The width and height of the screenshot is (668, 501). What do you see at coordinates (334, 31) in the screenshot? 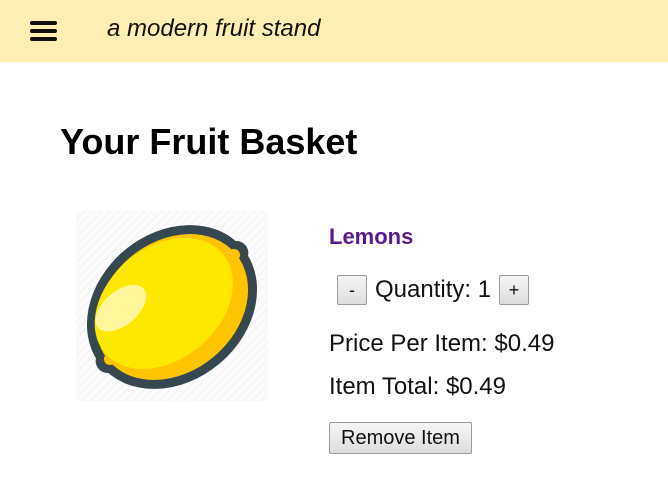
I see `site-header: a modern fruit stand` at bounding box center [334, 31].